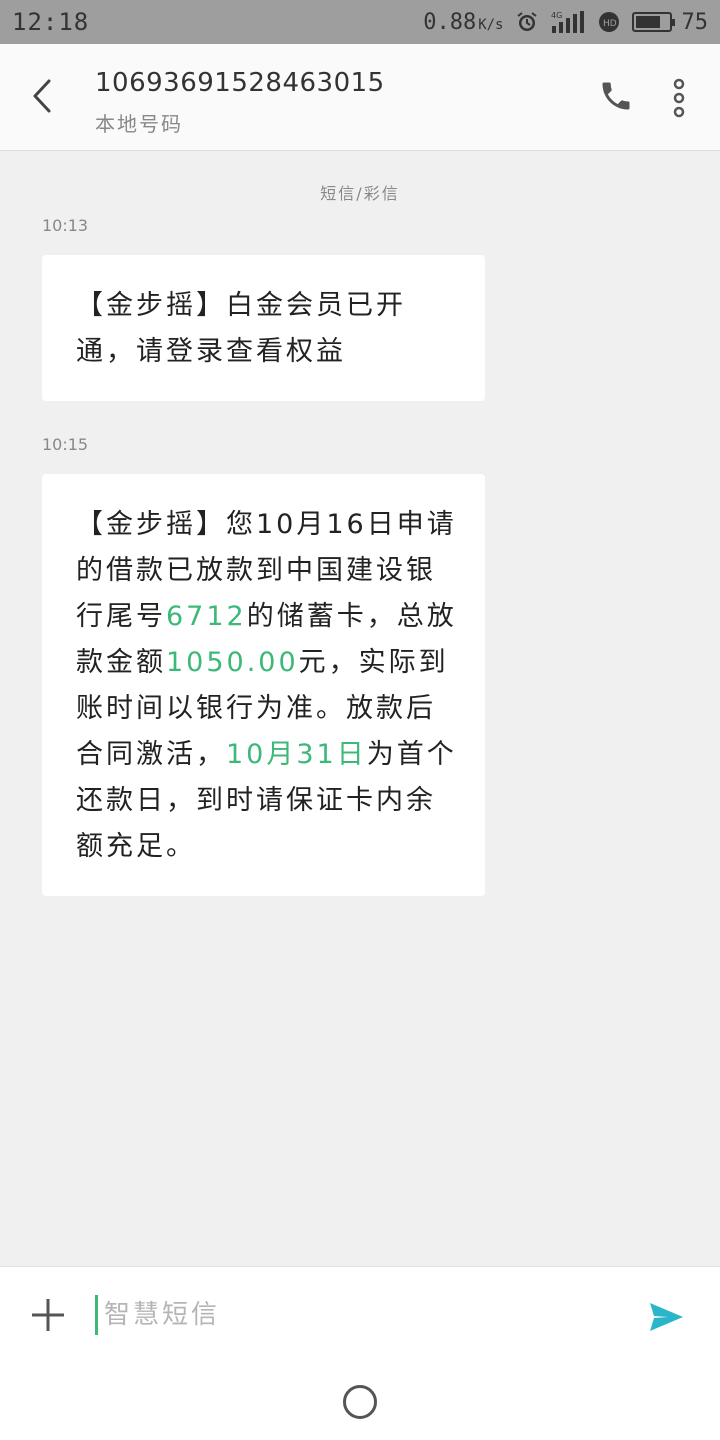  What do you see at coordinates (65, 225) in the screenshot?
I see `message-timestamp: 10:13` at bounding box center [65, 225].